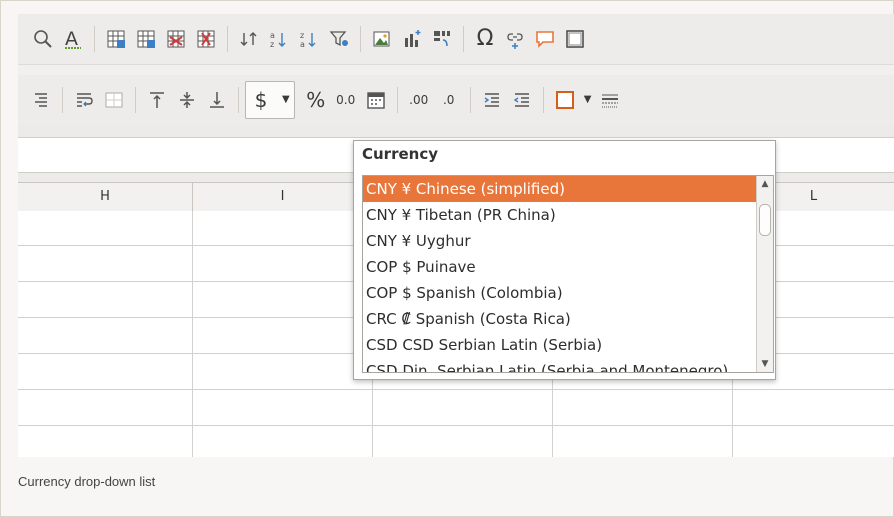 This screenshot has height=517, width=894. Describe the element at coordinates (114, 100) in the screenshot. I see `merge-cells-icon` at that location.